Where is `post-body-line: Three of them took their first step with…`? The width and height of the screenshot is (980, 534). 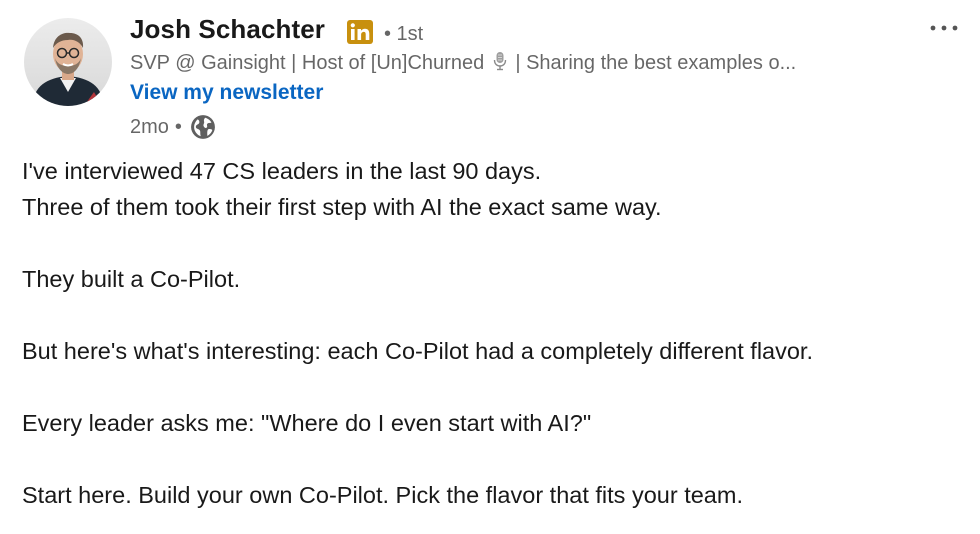
post-body-line: Three of them took their first step with… is located at coordinates (342, 207).